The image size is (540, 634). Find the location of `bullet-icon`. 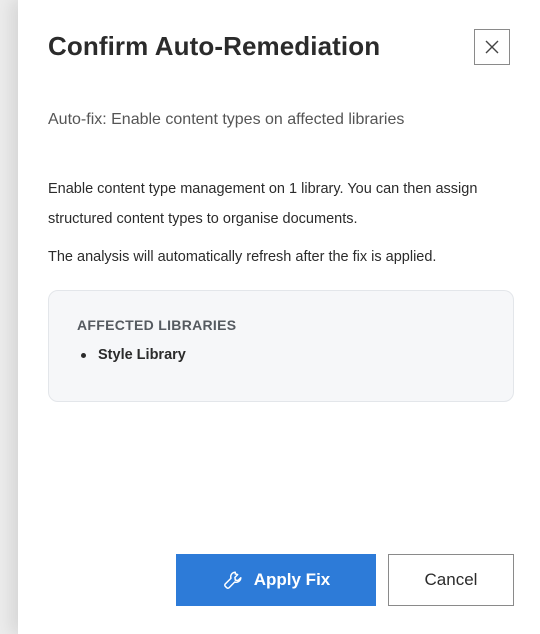

bullet-icon is located at coordinates (83, 355).